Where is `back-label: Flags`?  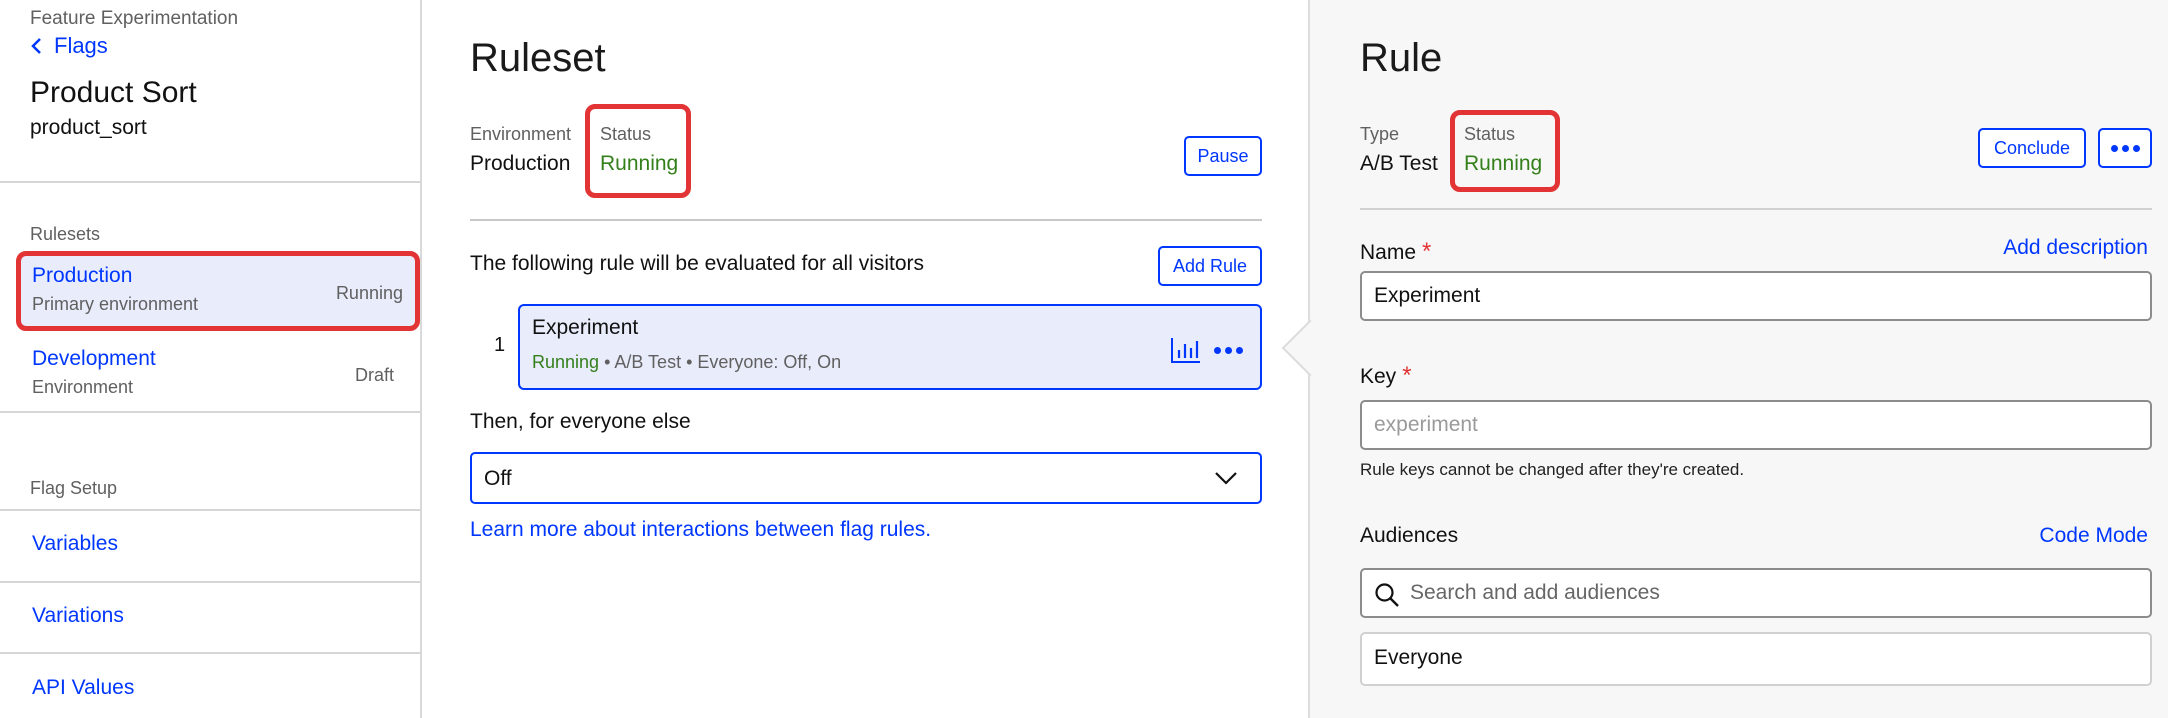 back-label: Flags is located at coordinates (81, 45).